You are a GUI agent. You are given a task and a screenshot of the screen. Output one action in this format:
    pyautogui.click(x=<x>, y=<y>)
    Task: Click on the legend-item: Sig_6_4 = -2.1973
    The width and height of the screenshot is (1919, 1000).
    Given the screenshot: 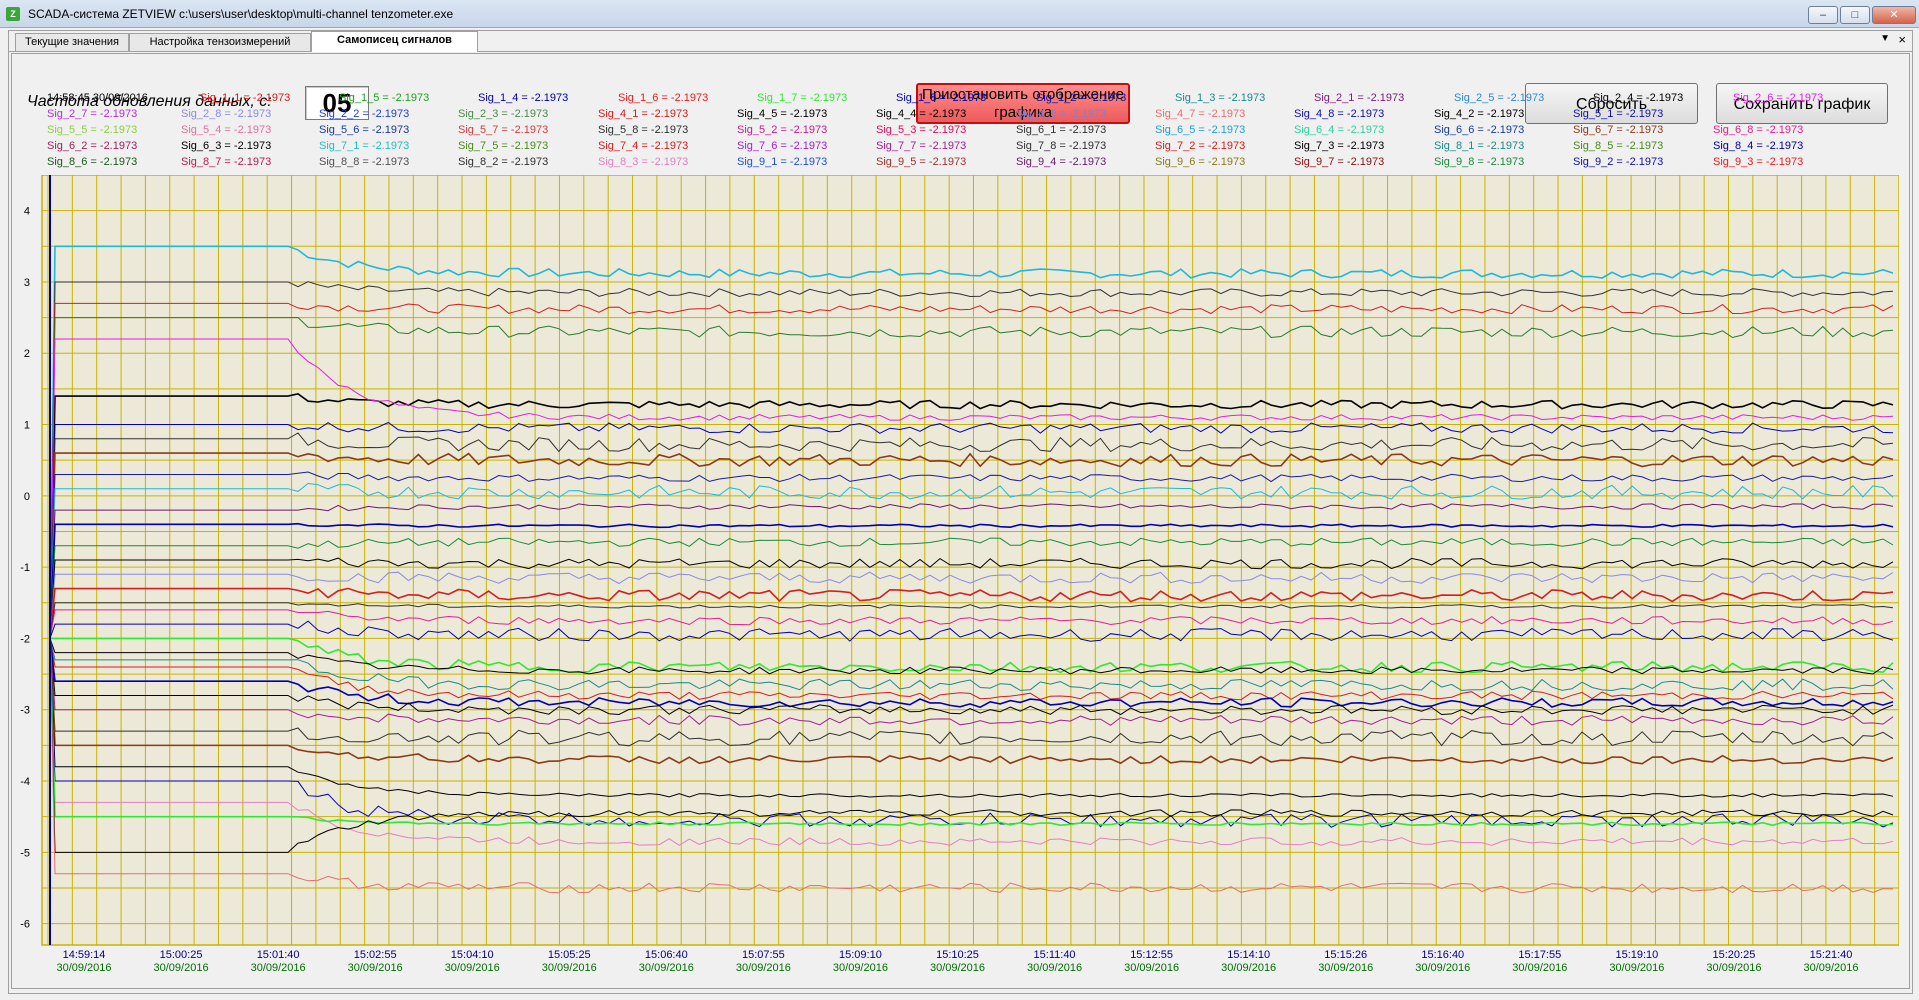 What is the action you would take?
    pyautogui.click(x=1339, y=130)
    